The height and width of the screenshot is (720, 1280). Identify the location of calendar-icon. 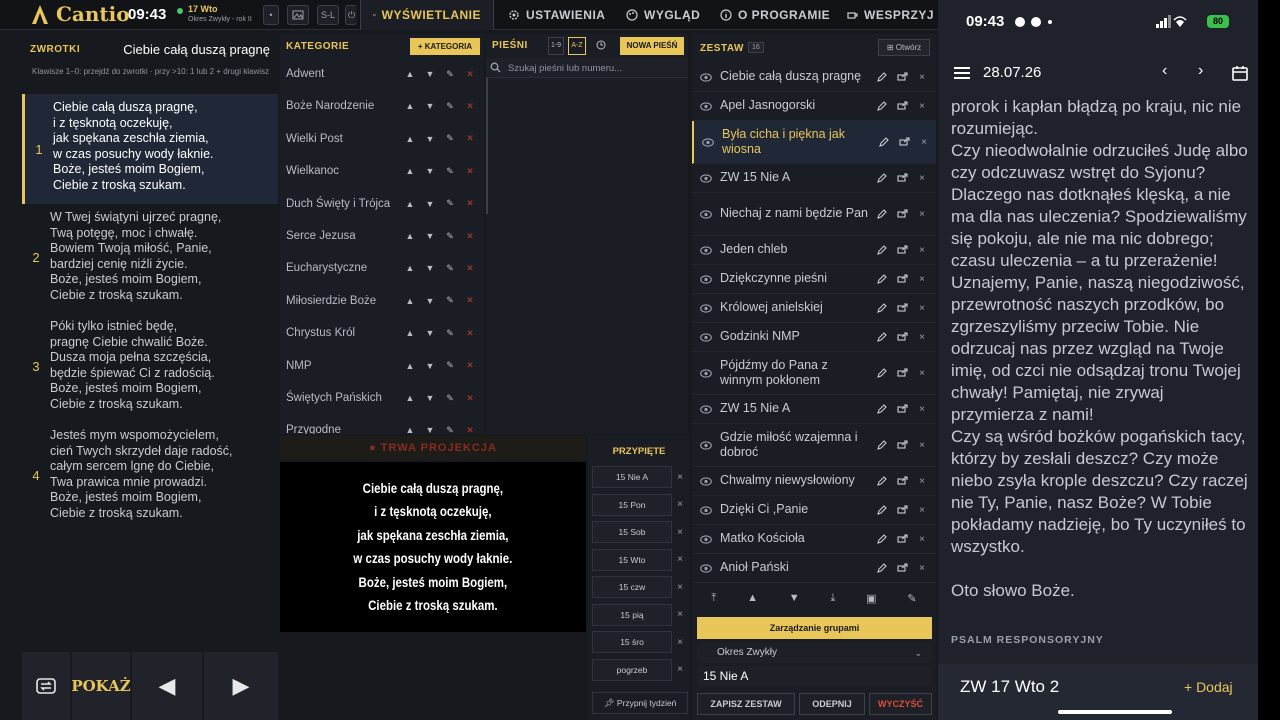
(1240, 73).